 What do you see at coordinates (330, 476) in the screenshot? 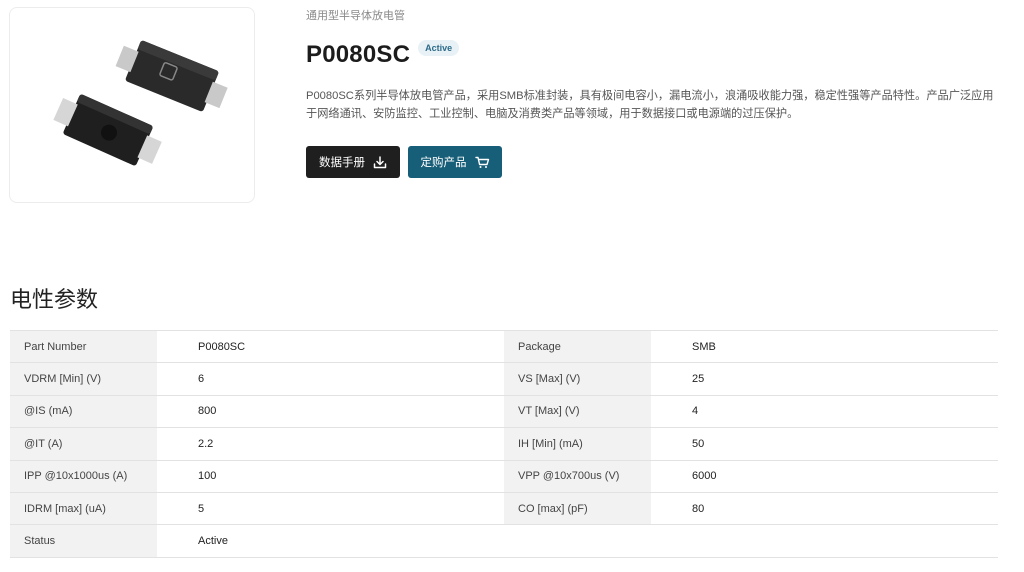
I see `spec-value: 100` at bounding box center [330, 476].